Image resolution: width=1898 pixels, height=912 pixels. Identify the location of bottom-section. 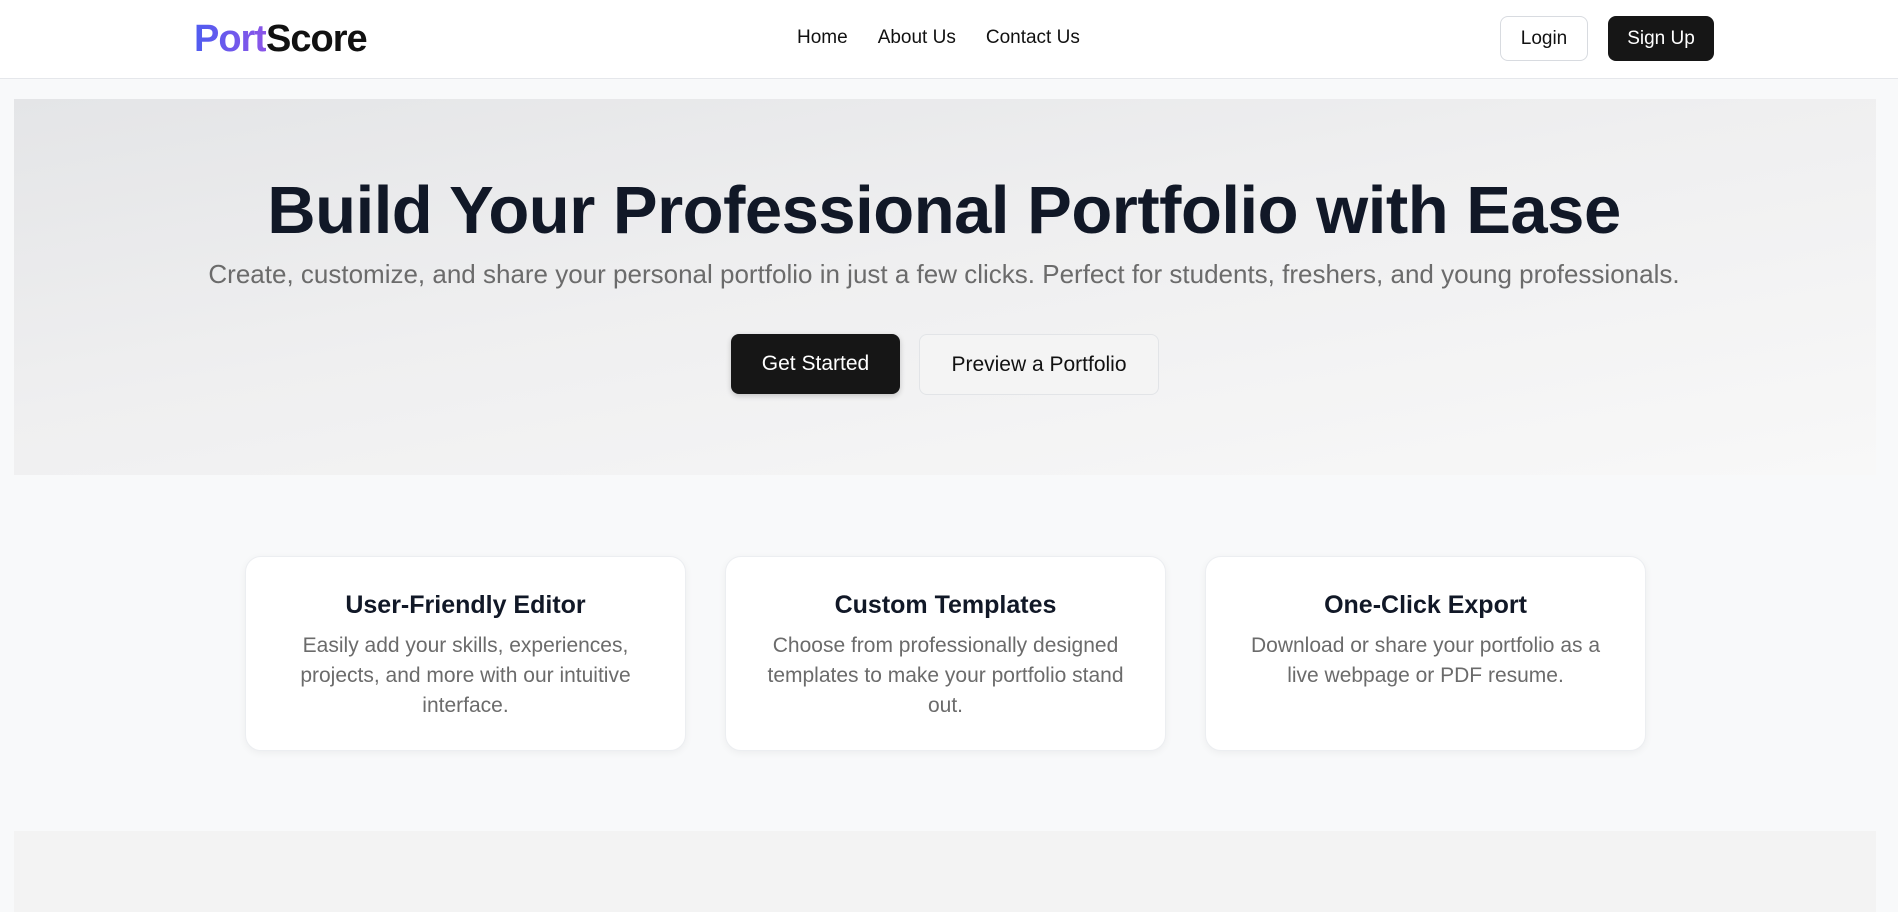
(945, 871).